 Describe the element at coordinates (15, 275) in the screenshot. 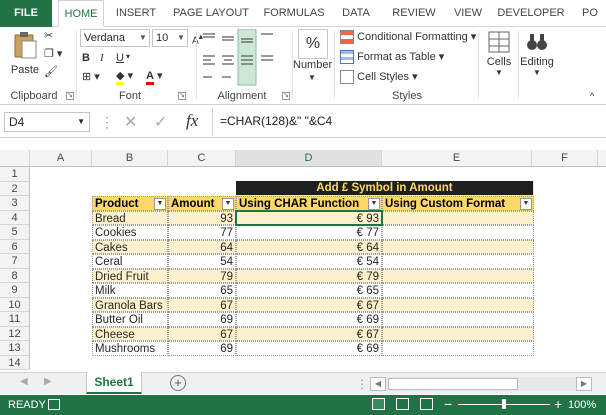

I see `row-header: 8` at that location.